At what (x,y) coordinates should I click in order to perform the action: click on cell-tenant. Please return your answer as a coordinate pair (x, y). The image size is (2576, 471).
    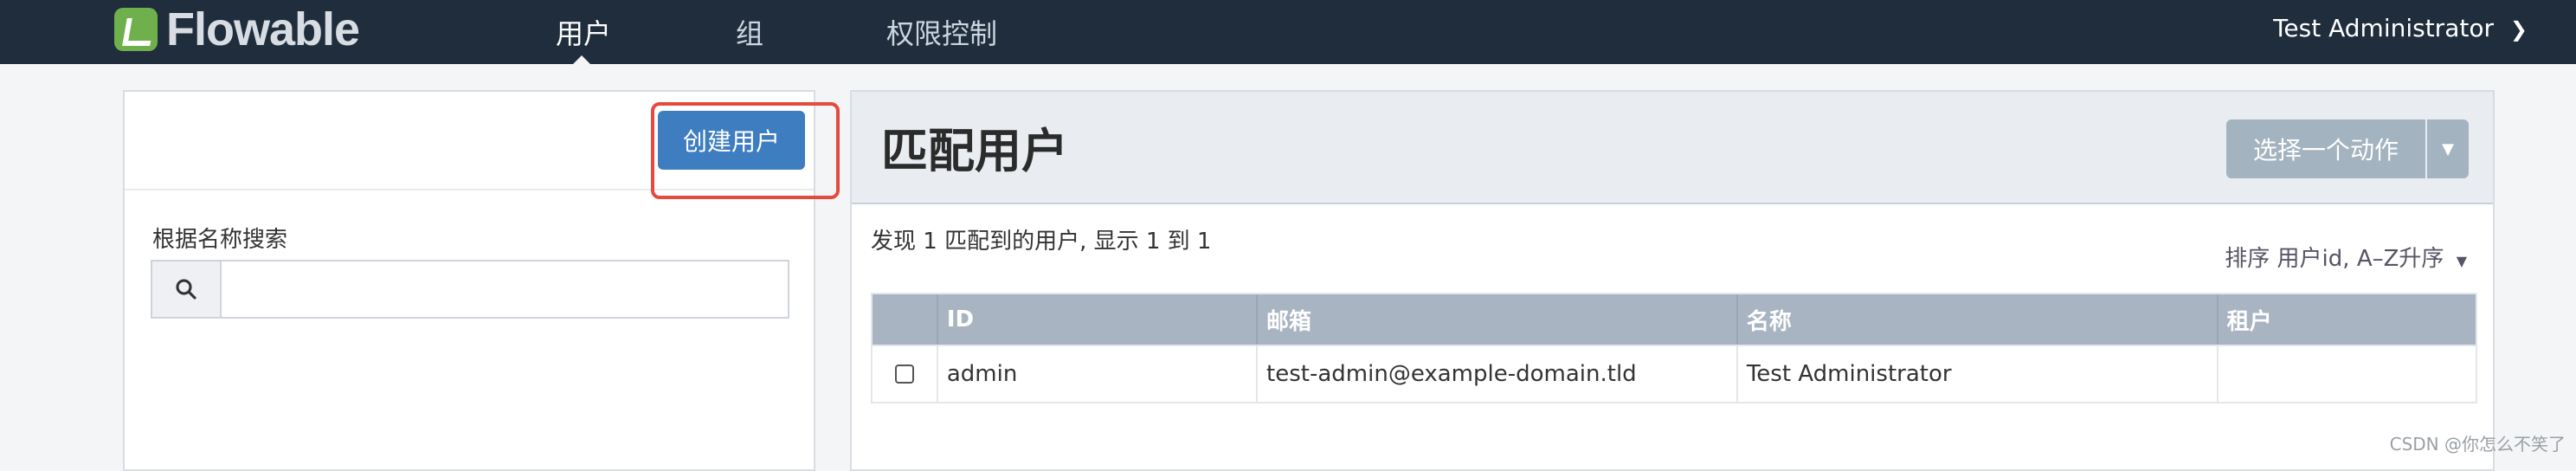
    Looking at the image, I should click on (2347, 374).